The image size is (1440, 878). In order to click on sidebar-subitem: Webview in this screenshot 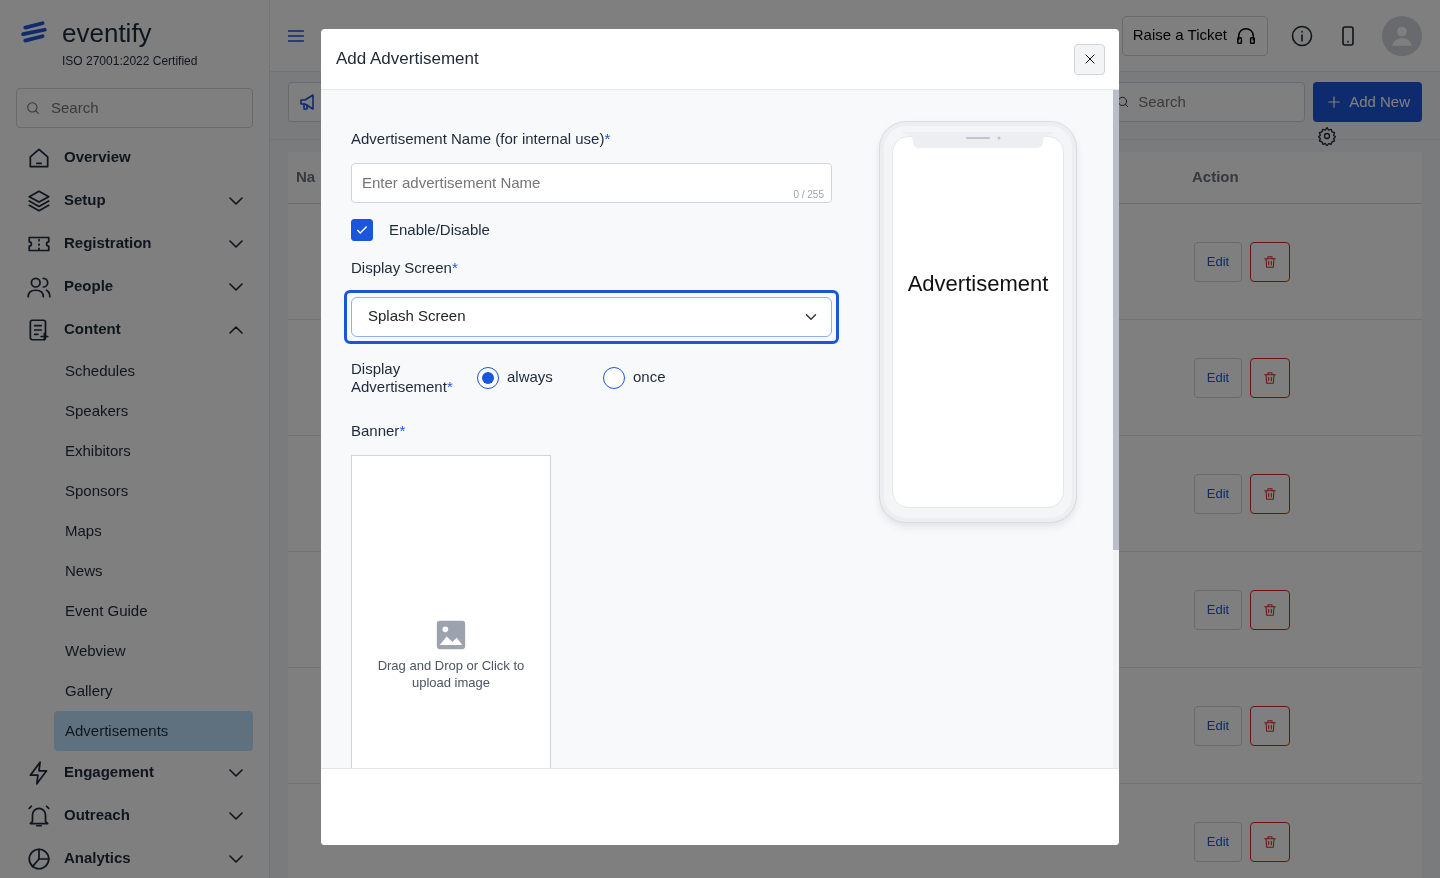, I will do `click(153, 651)`.